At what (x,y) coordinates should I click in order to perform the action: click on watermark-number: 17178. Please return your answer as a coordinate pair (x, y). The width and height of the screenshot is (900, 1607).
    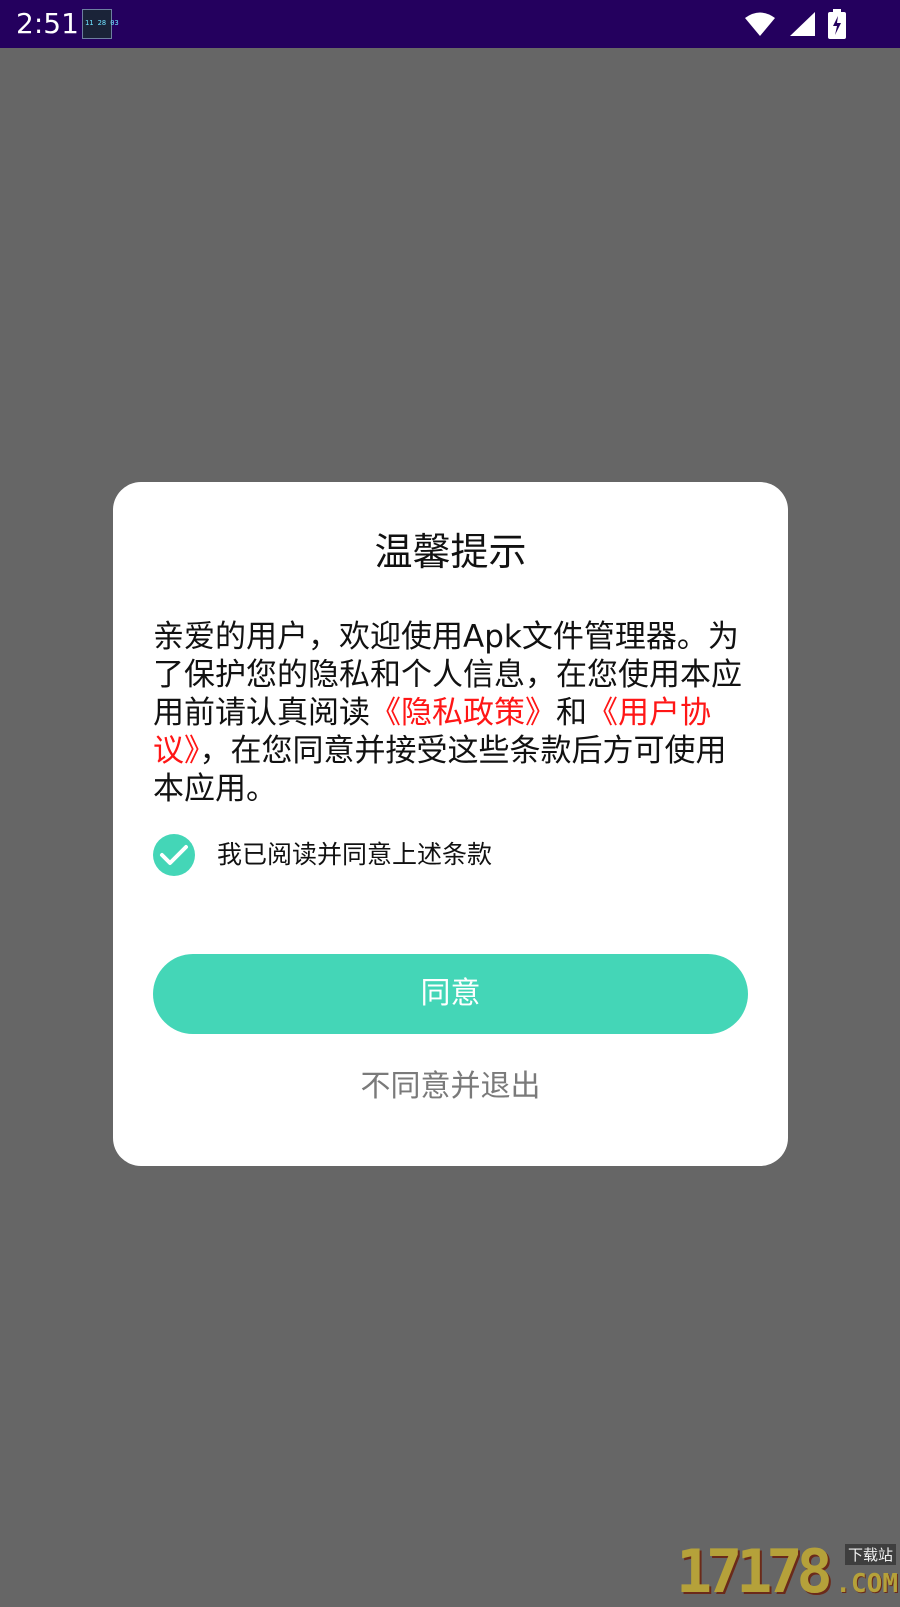
    Looking at the image, I should click on (754, 1572).